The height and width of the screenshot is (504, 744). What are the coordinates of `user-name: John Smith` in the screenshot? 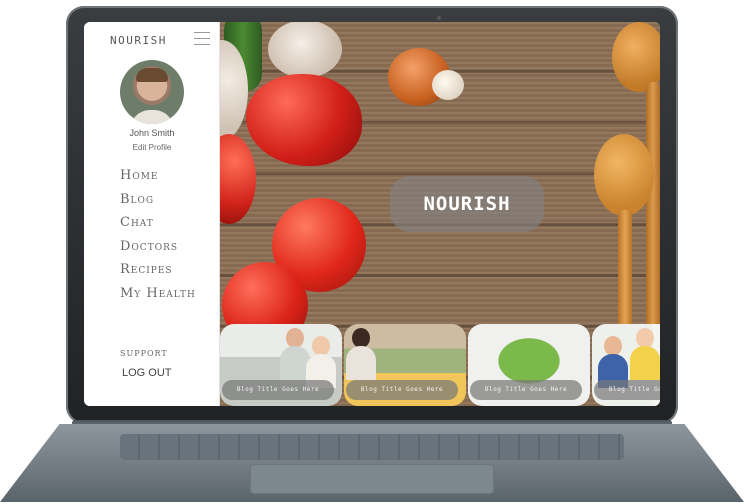 It's located at (152, 133).